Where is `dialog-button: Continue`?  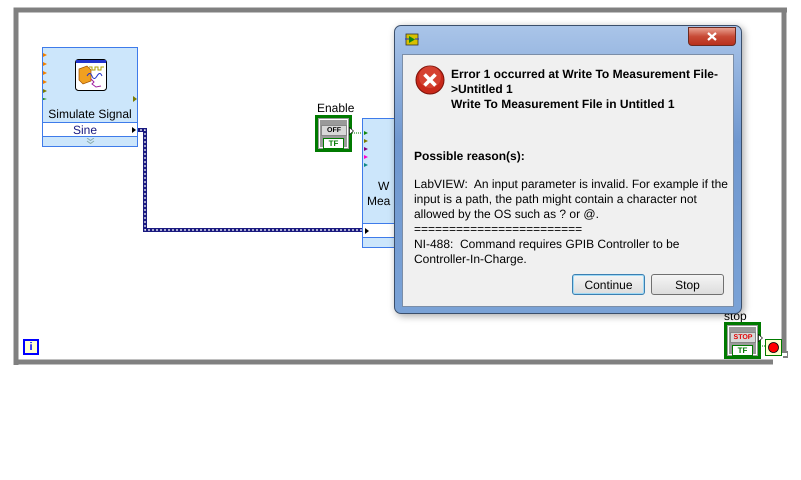
dialog-button: Continue is located at coordinates (608, 284).